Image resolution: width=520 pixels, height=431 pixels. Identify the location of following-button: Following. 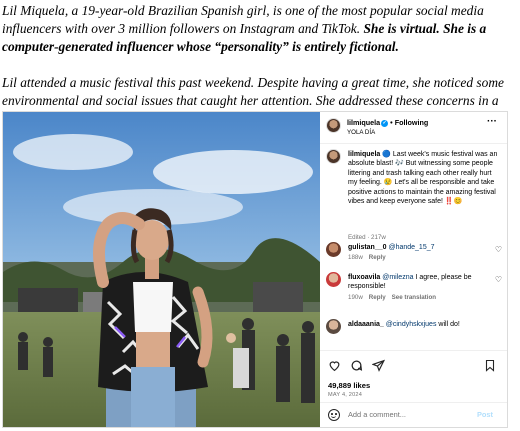
(412, 122).